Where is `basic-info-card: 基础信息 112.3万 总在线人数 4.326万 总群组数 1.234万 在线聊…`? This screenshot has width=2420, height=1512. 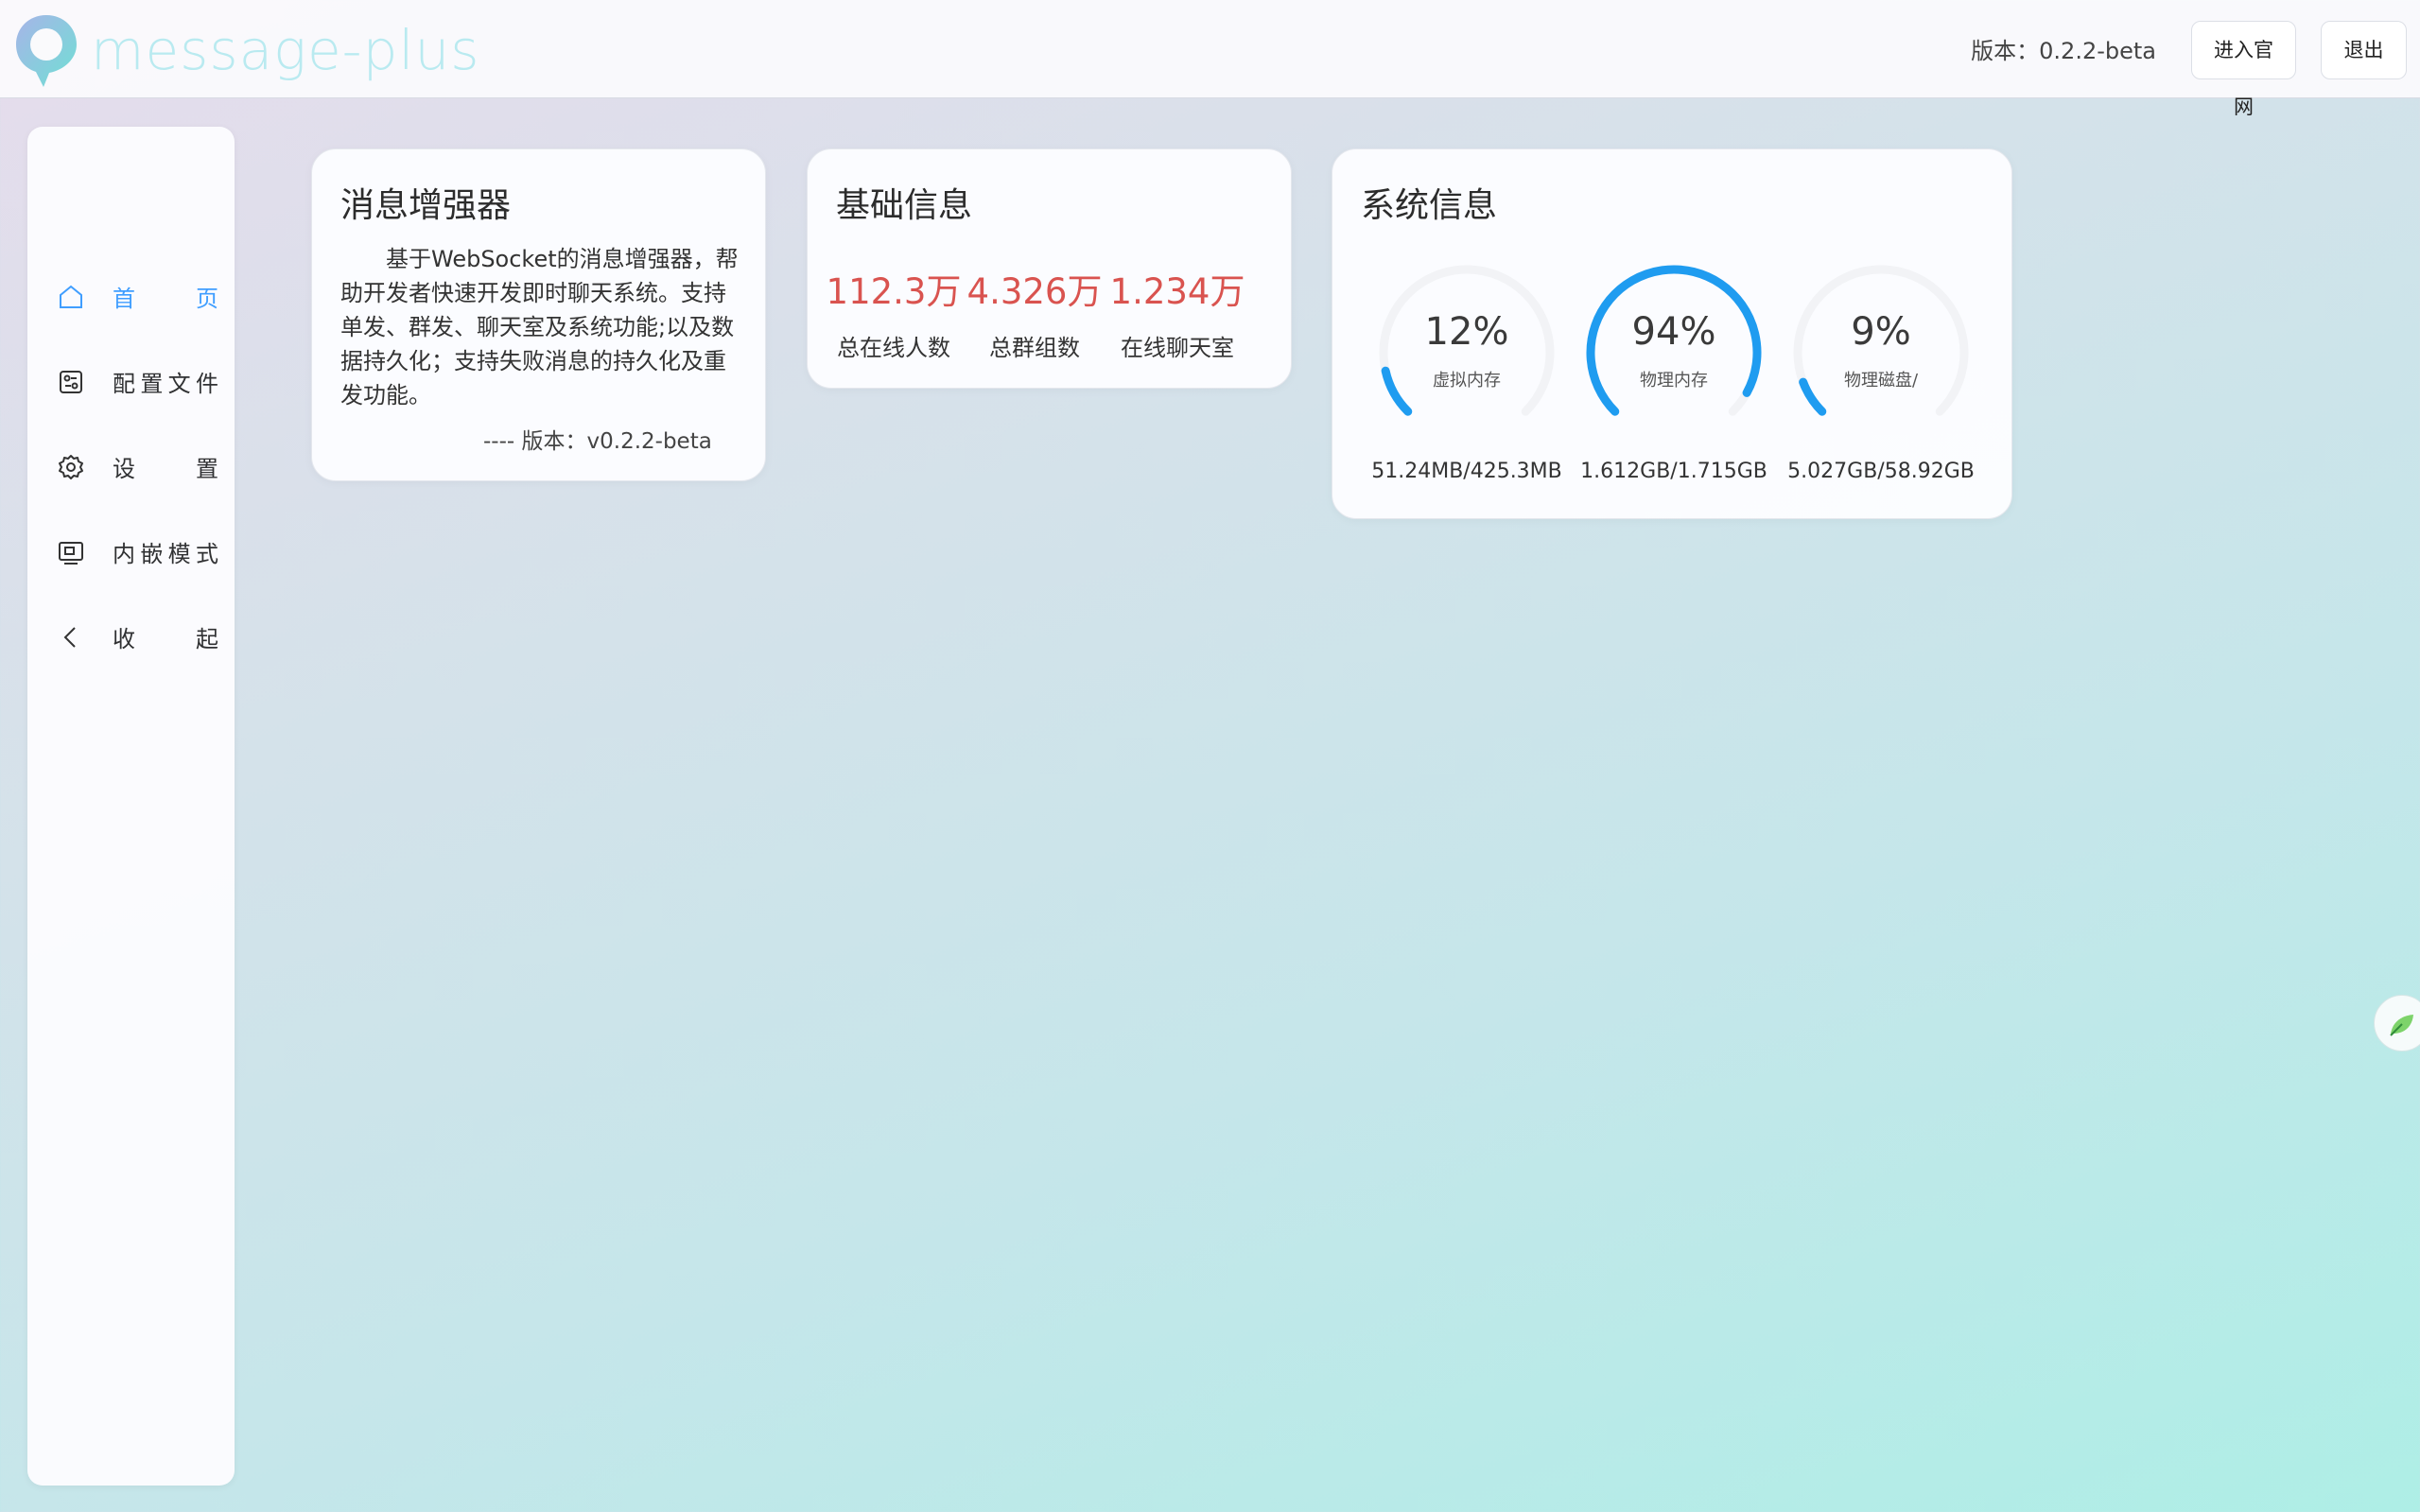
basic-info-card: 基础信息 112.3万 总在线人数 4.326万 总群组数 1.234万 在线聊… is located at coordinates (1049, 268).